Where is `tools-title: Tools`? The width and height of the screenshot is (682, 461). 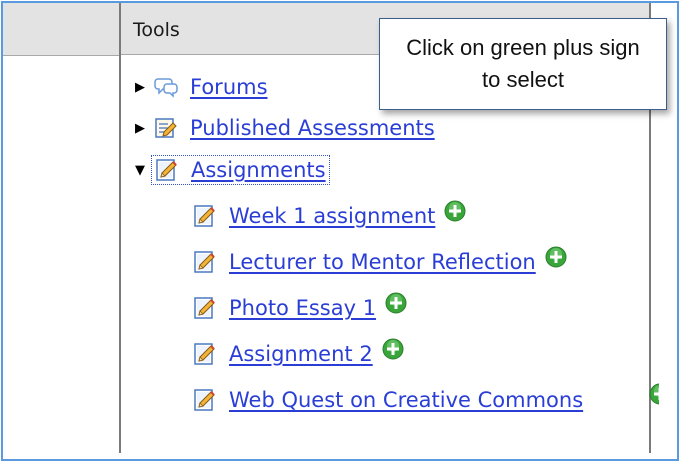
tools-title: Tools is located at coordinates (156, 30).